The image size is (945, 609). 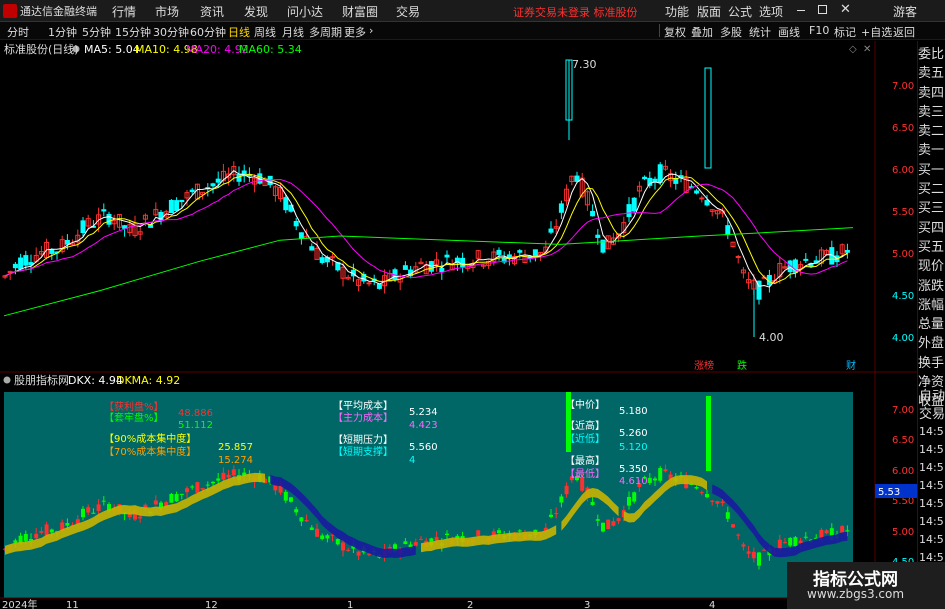 What do you see at coordinates (148, 380) in the screenshot?
I see `dkma-label: DKMA: 4.92` at bounding box center [148, 380].